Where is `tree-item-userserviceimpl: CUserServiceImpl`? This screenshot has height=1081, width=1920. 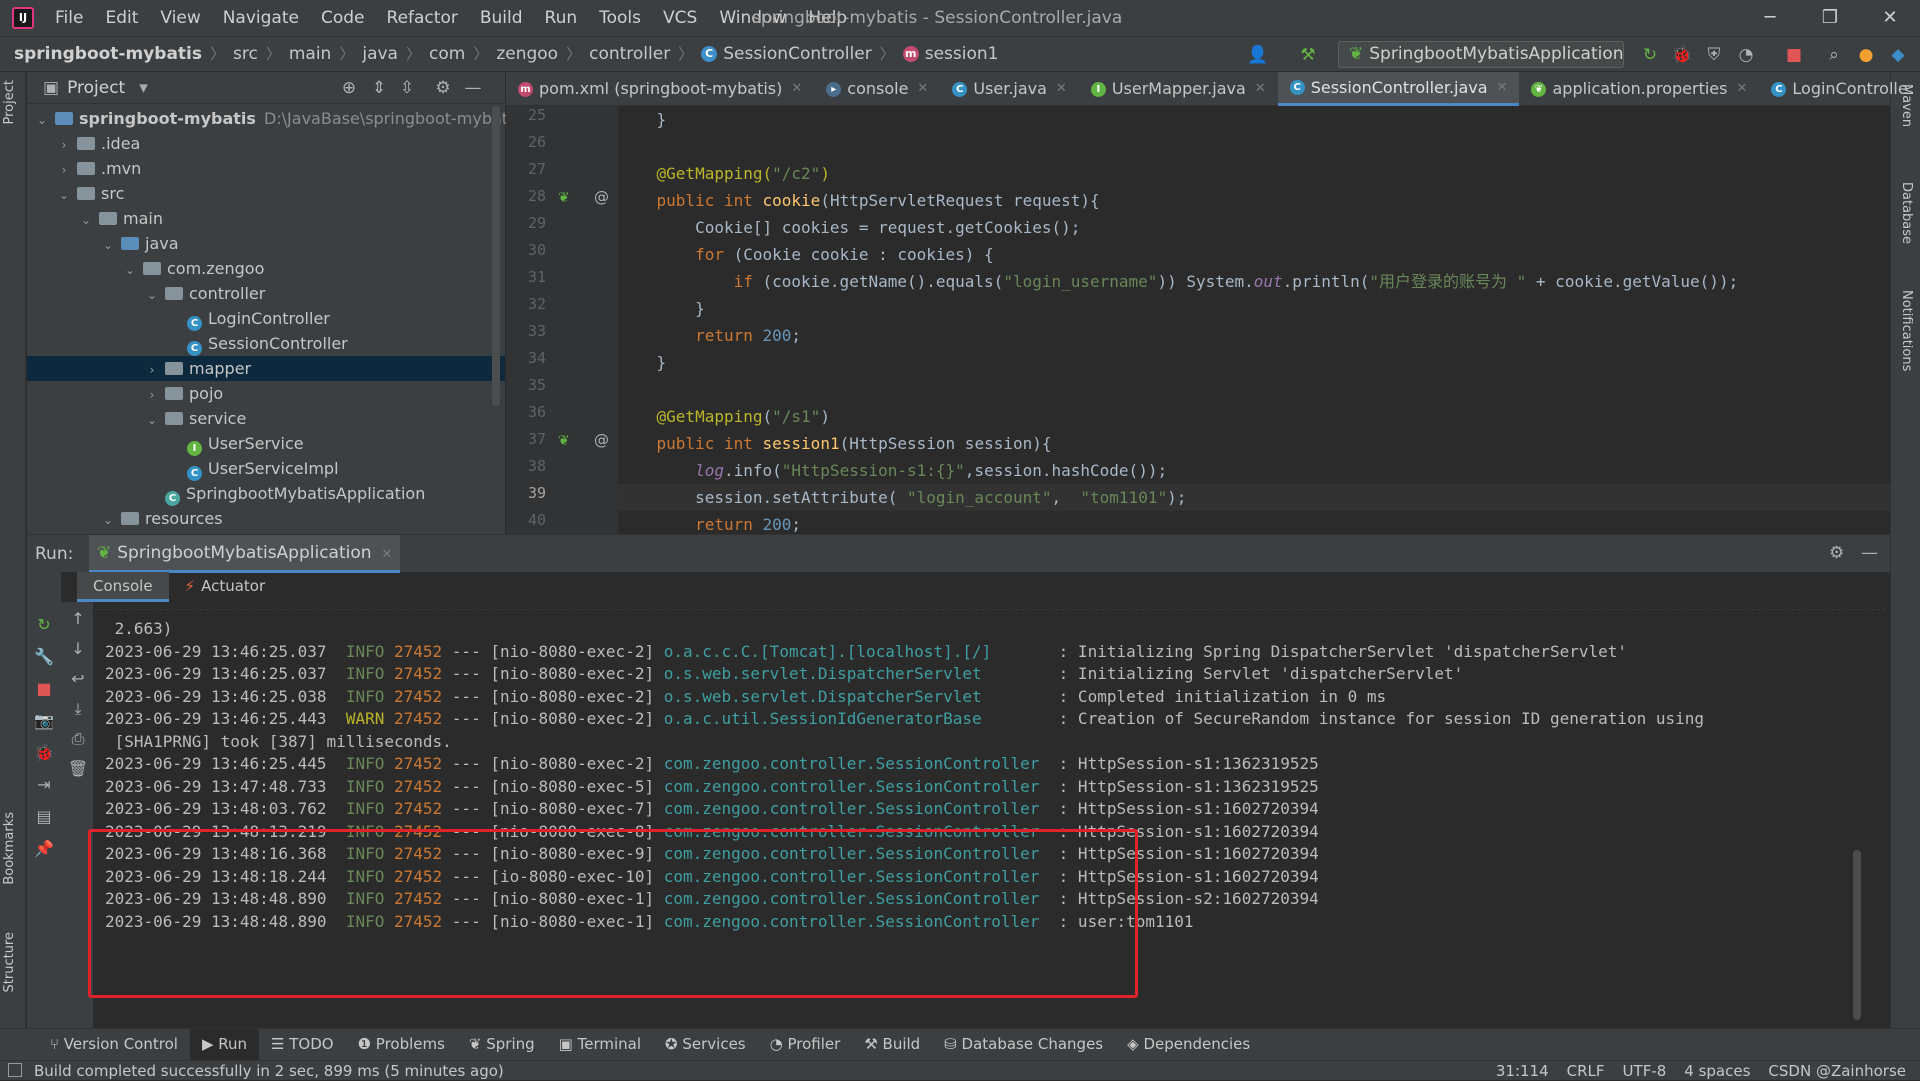 tree-item-userserviceimpl: CUserServiceImpl is located at coordinates (266, 468).